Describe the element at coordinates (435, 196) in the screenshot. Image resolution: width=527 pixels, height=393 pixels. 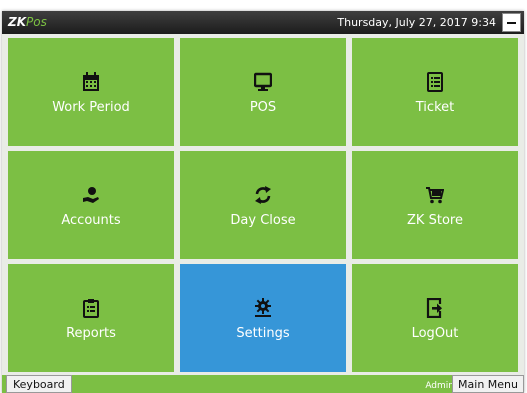
I see `cart-icon` at that location.